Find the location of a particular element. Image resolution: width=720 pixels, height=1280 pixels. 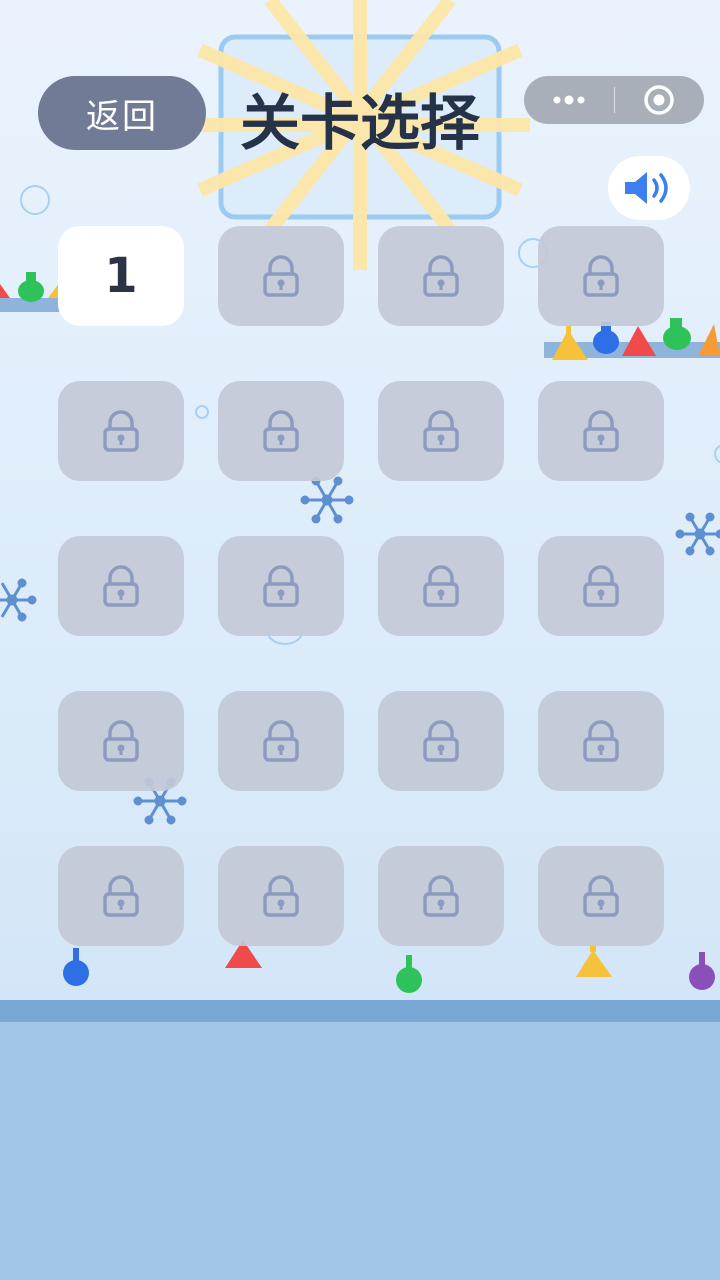

mini-program-capsule is located at coordinates (614, 100).